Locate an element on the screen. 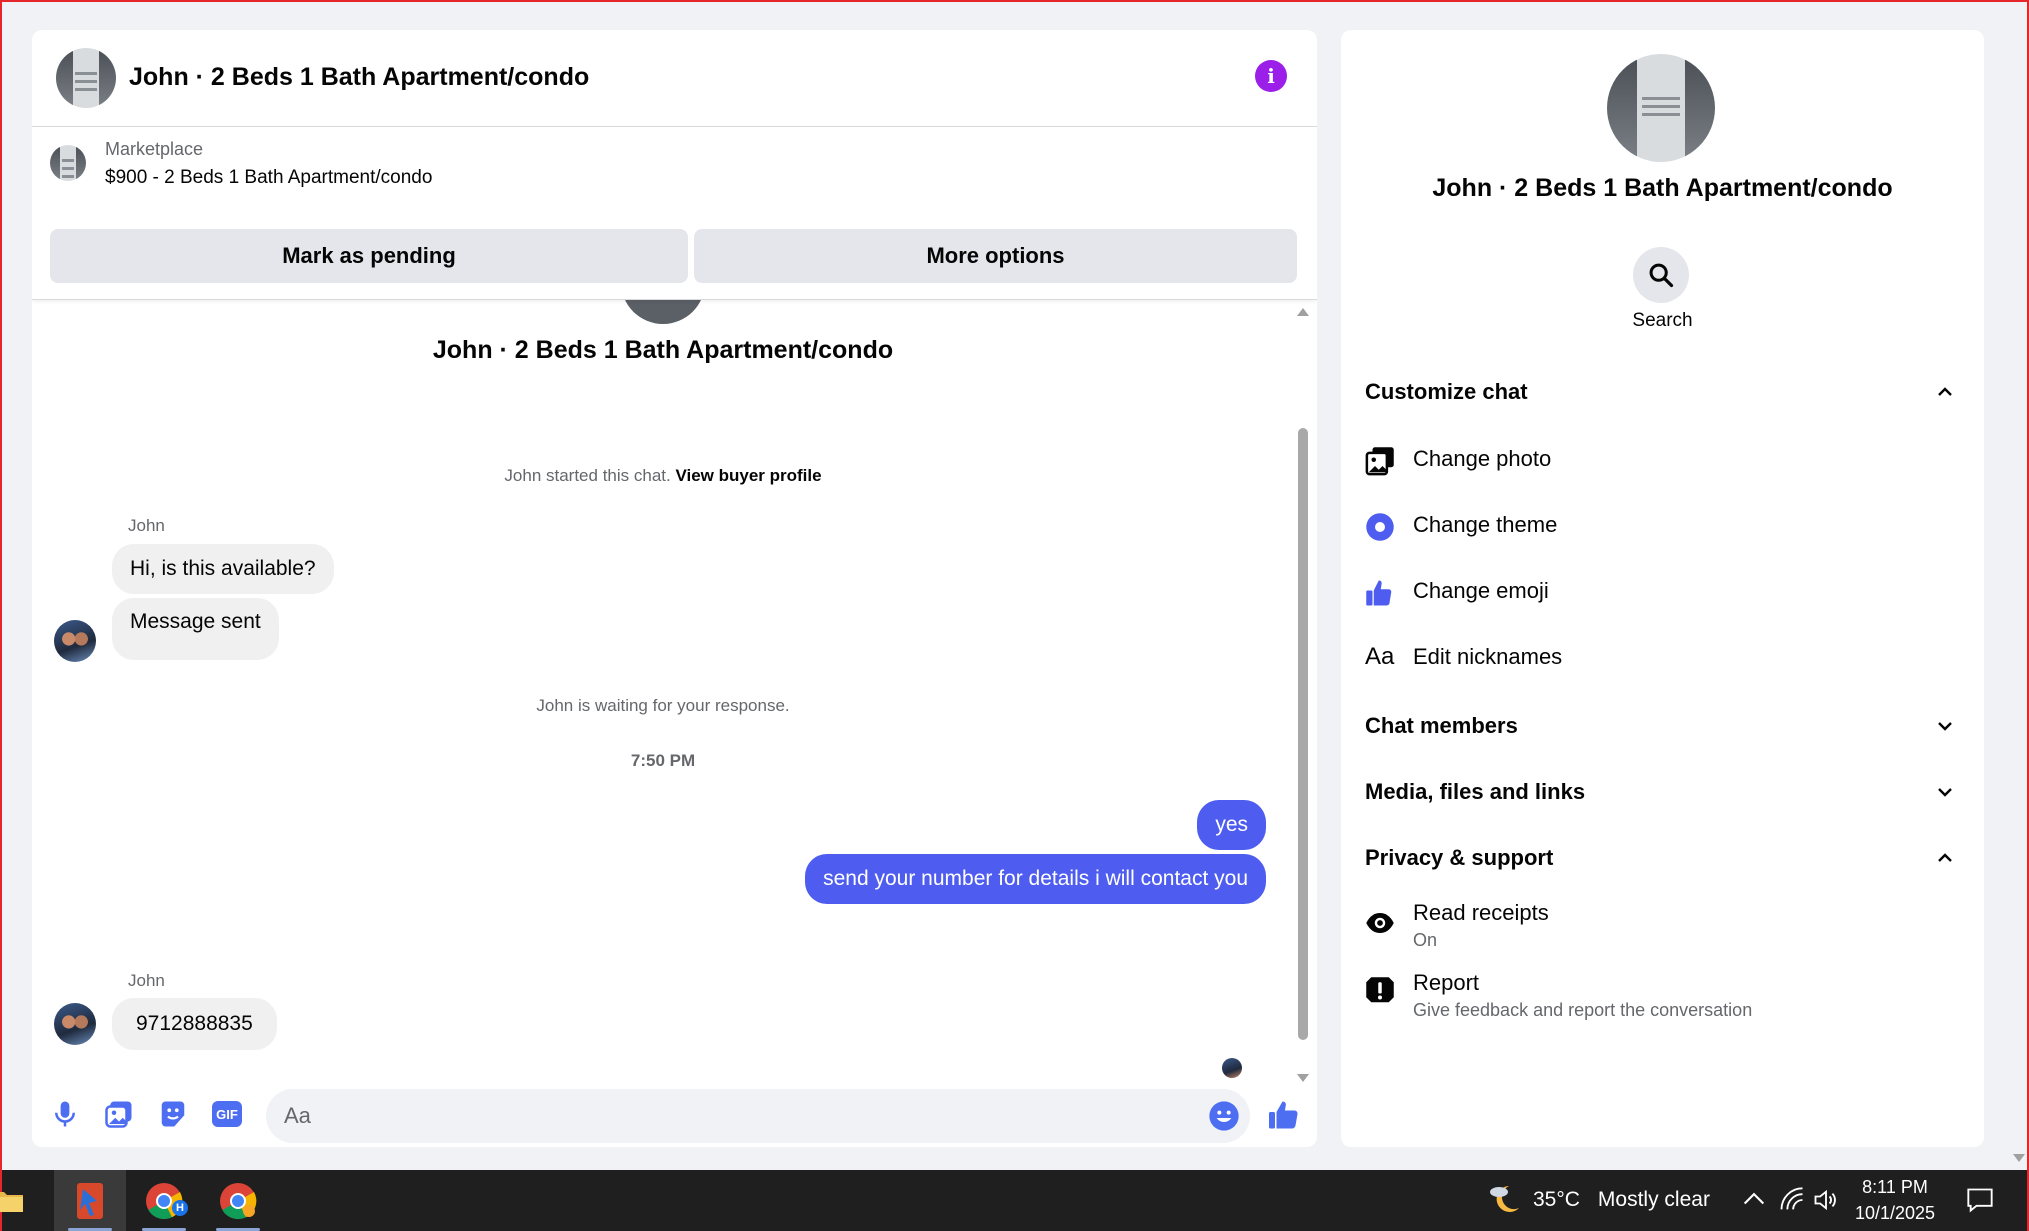 The height and width of the screenshot is (1231, 2029). listing-avatar is located at coordinates (86, 78).